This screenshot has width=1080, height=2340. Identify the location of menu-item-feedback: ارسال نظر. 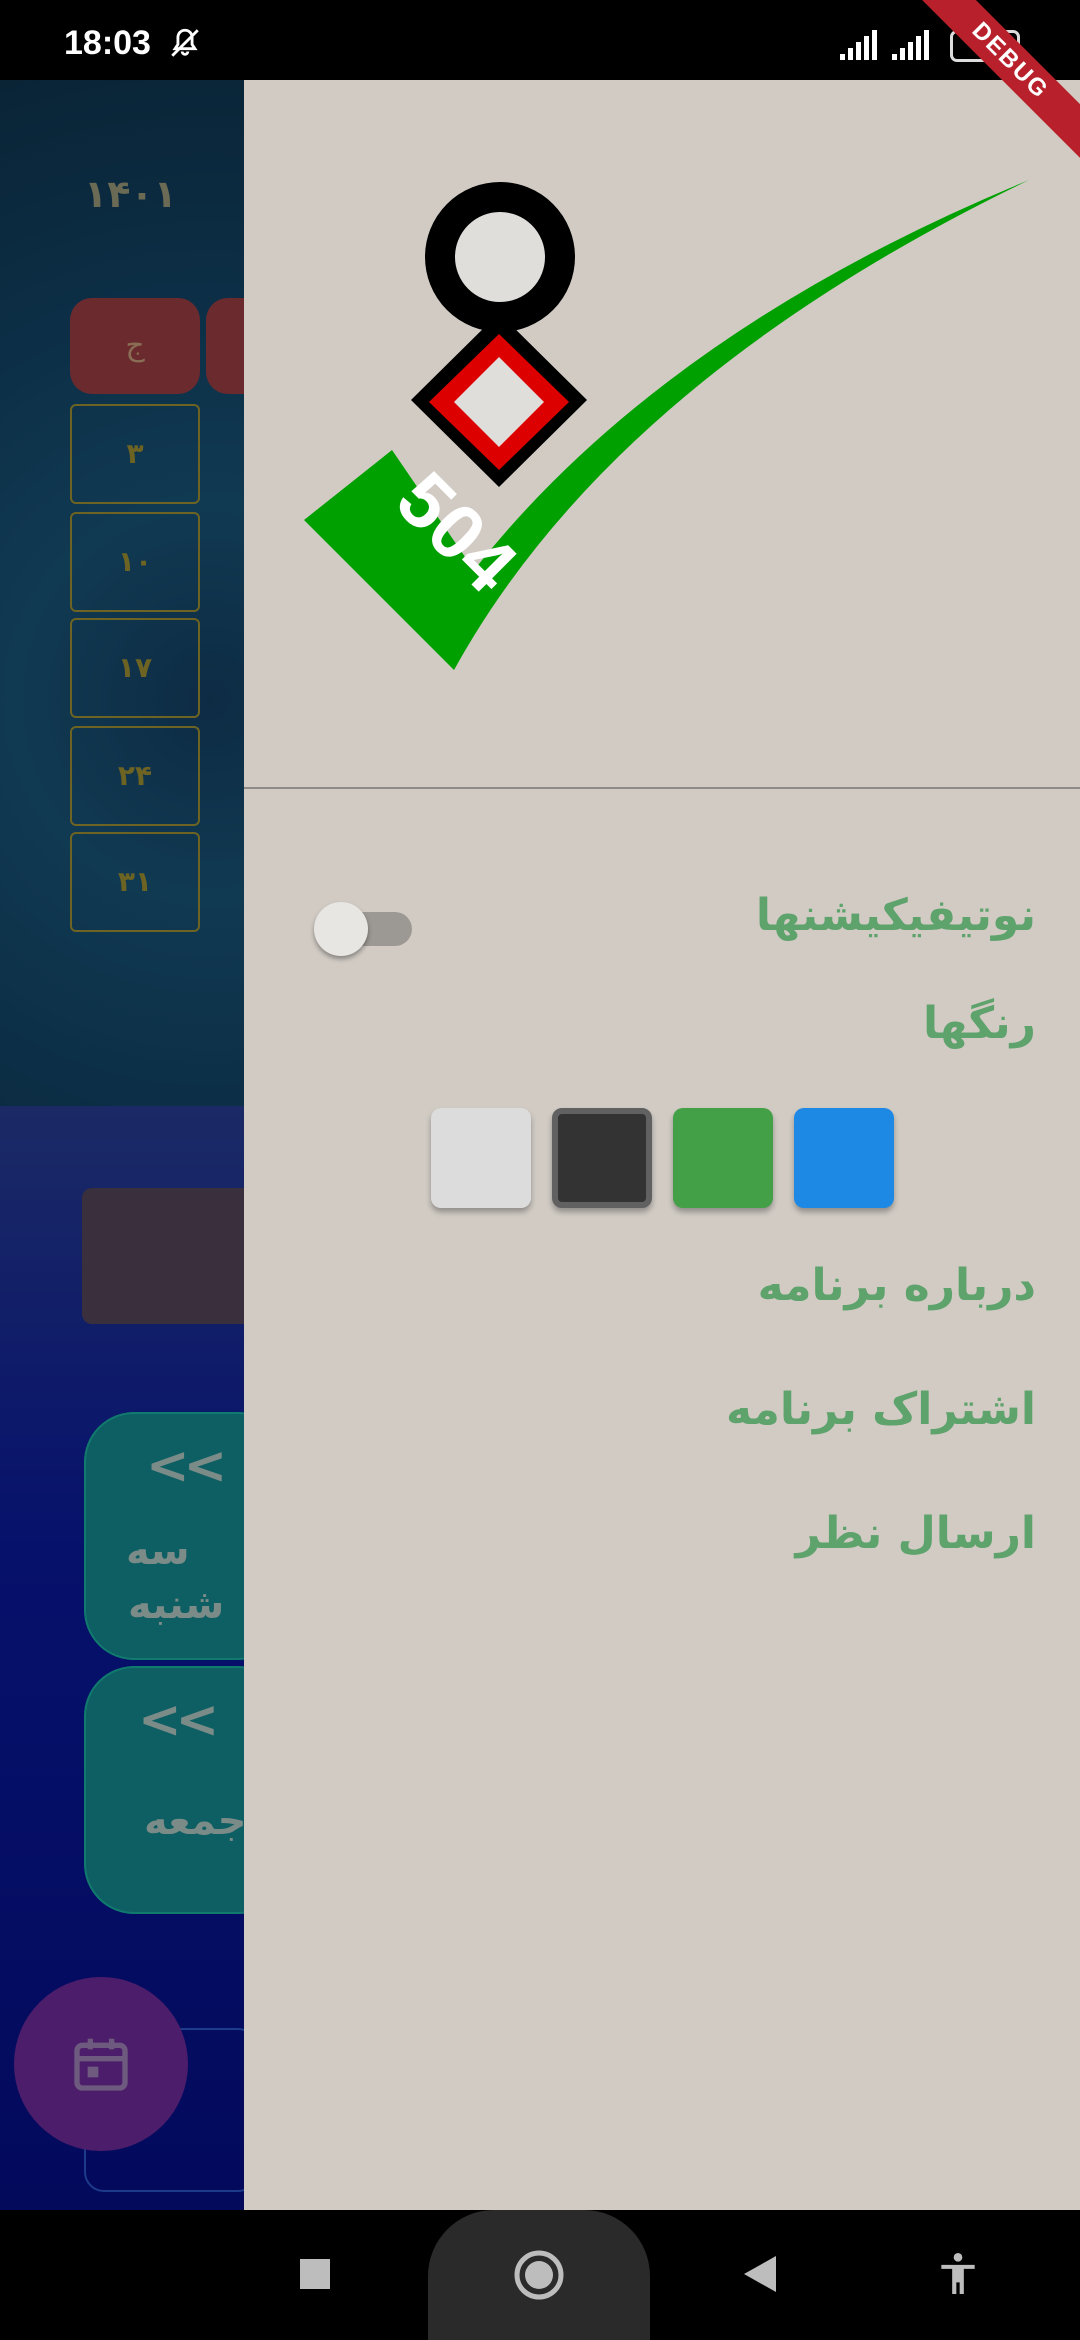
(916, 1533).